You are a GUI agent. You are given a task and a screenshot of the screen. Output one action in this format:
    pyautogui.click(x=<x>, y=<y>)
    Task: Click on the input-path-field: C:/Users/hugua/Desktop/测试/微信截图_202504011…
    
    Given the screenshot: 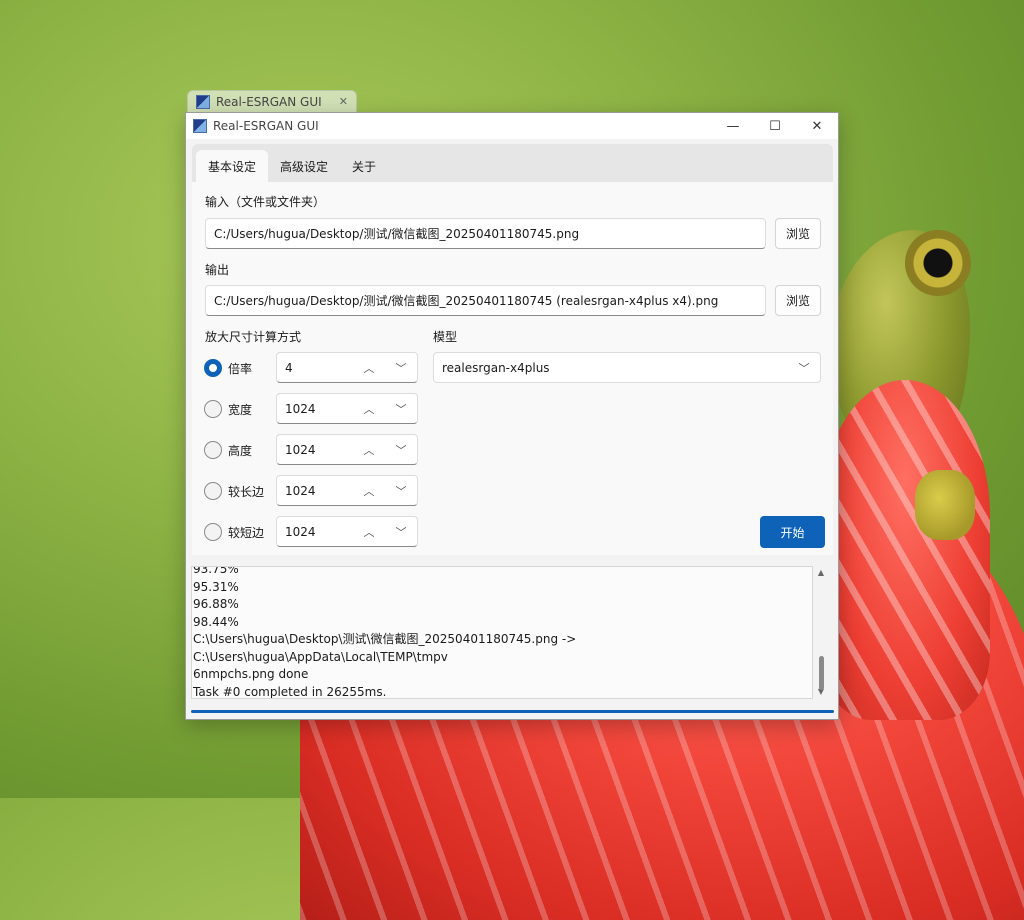 What is the action you would take?
    pyautogui.click(x=485, y=233)
    